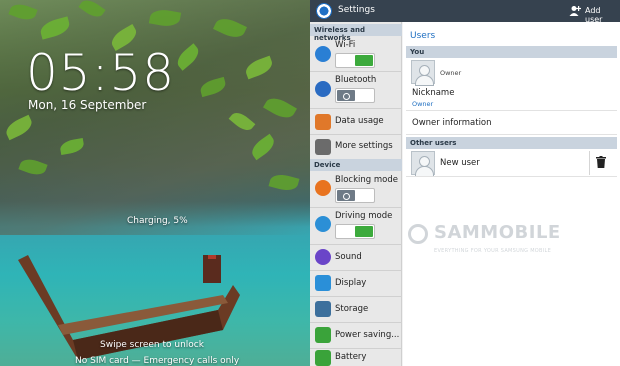 This screenshot has height=366, width=620. What do you see at coordinates (423, 104) in the screenshot?
I see `nickname-value: Owner` at bounding box center [423, 104].